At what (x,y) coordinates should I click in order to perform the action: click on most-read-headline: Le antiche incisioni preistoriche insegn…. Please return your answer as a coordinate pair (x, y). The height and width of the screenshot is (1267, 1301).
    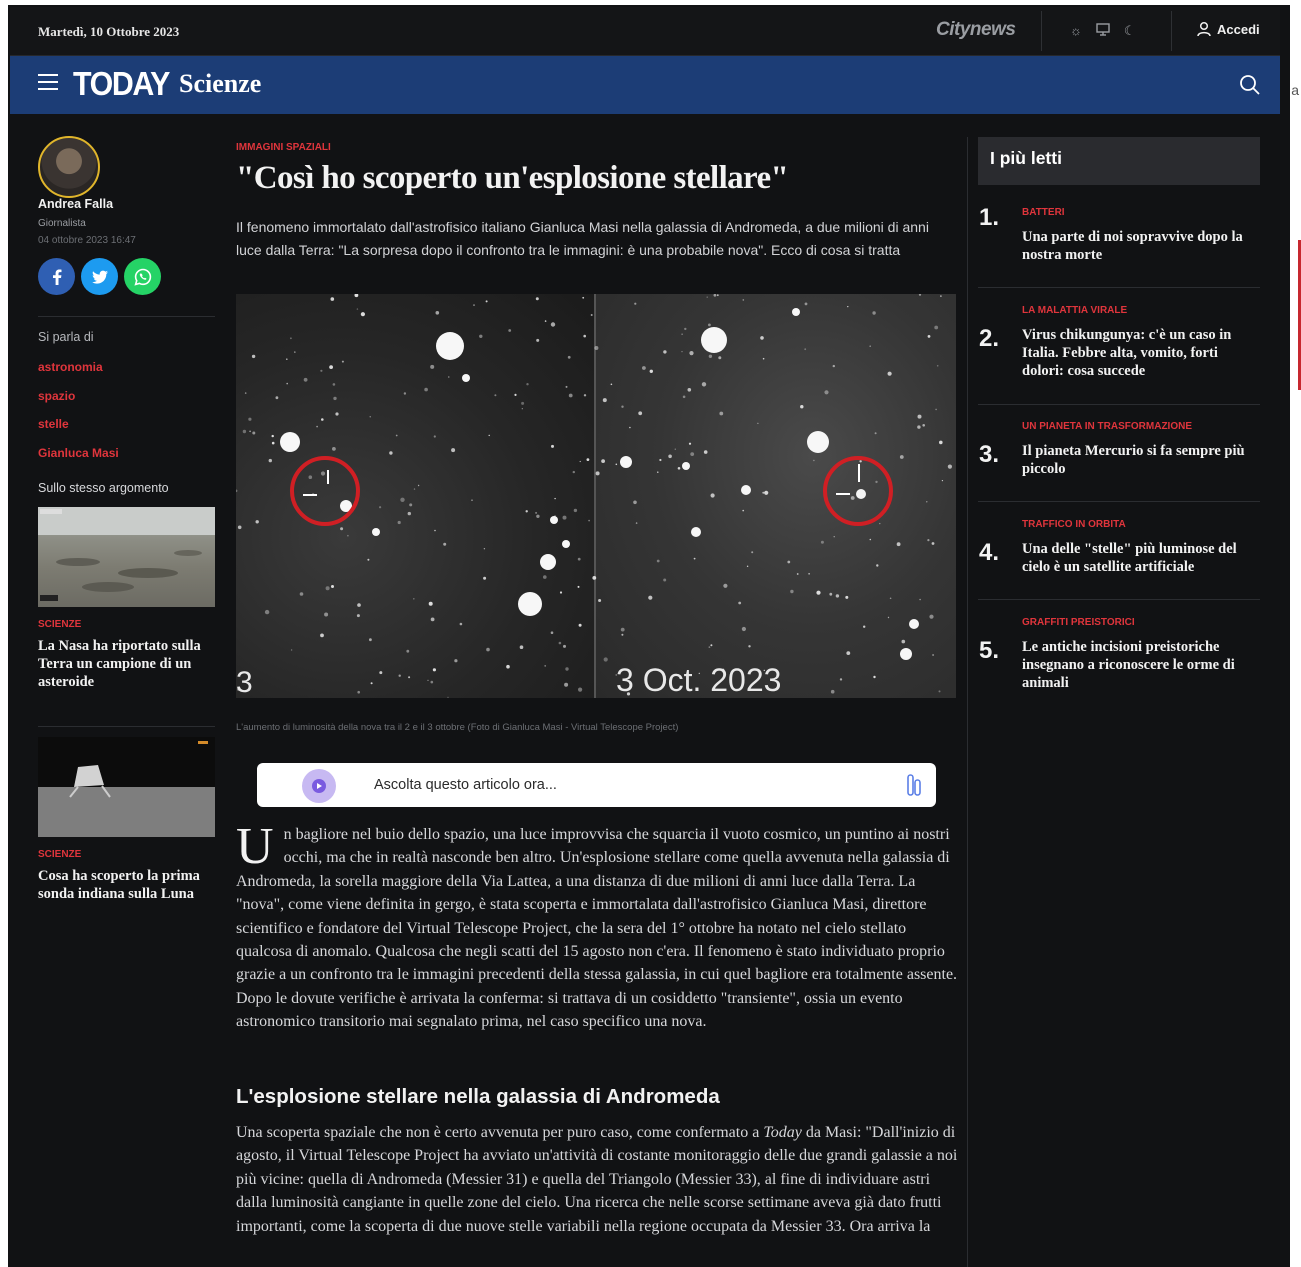
    Looking at the image, I should click on (1142, 665).